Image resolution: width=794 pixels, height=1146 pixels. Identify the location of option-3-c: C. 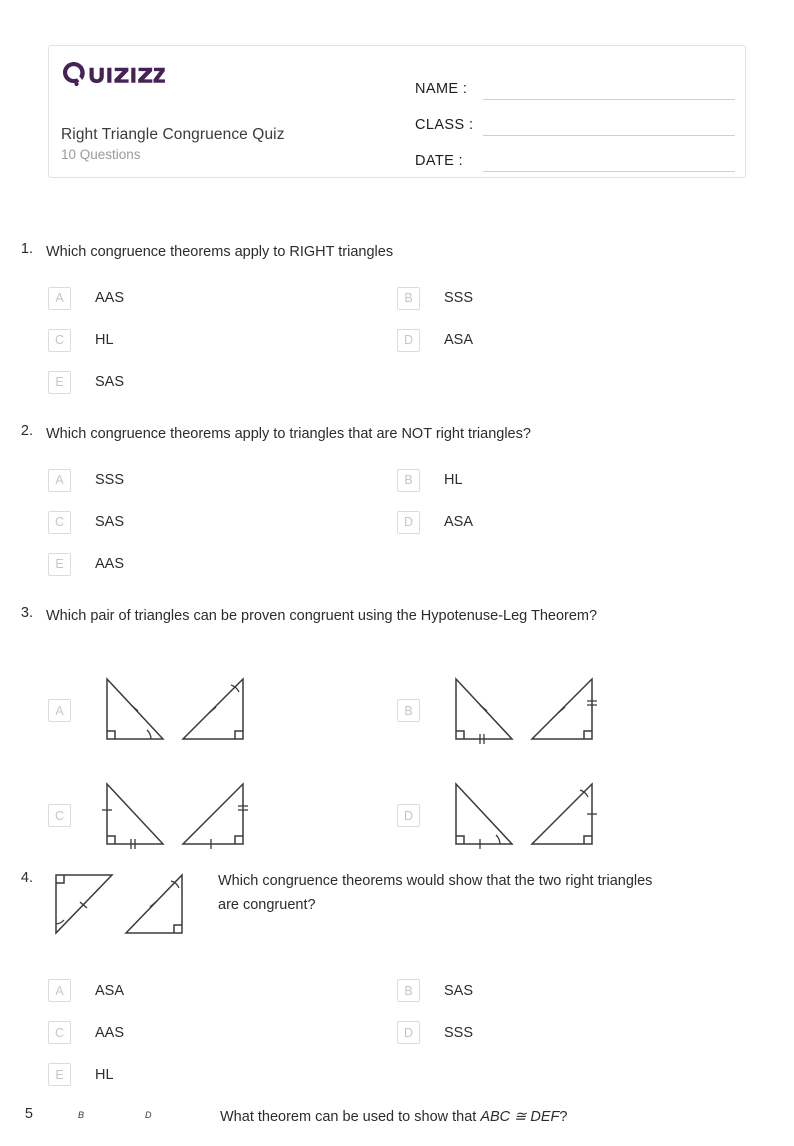
(151, 816).